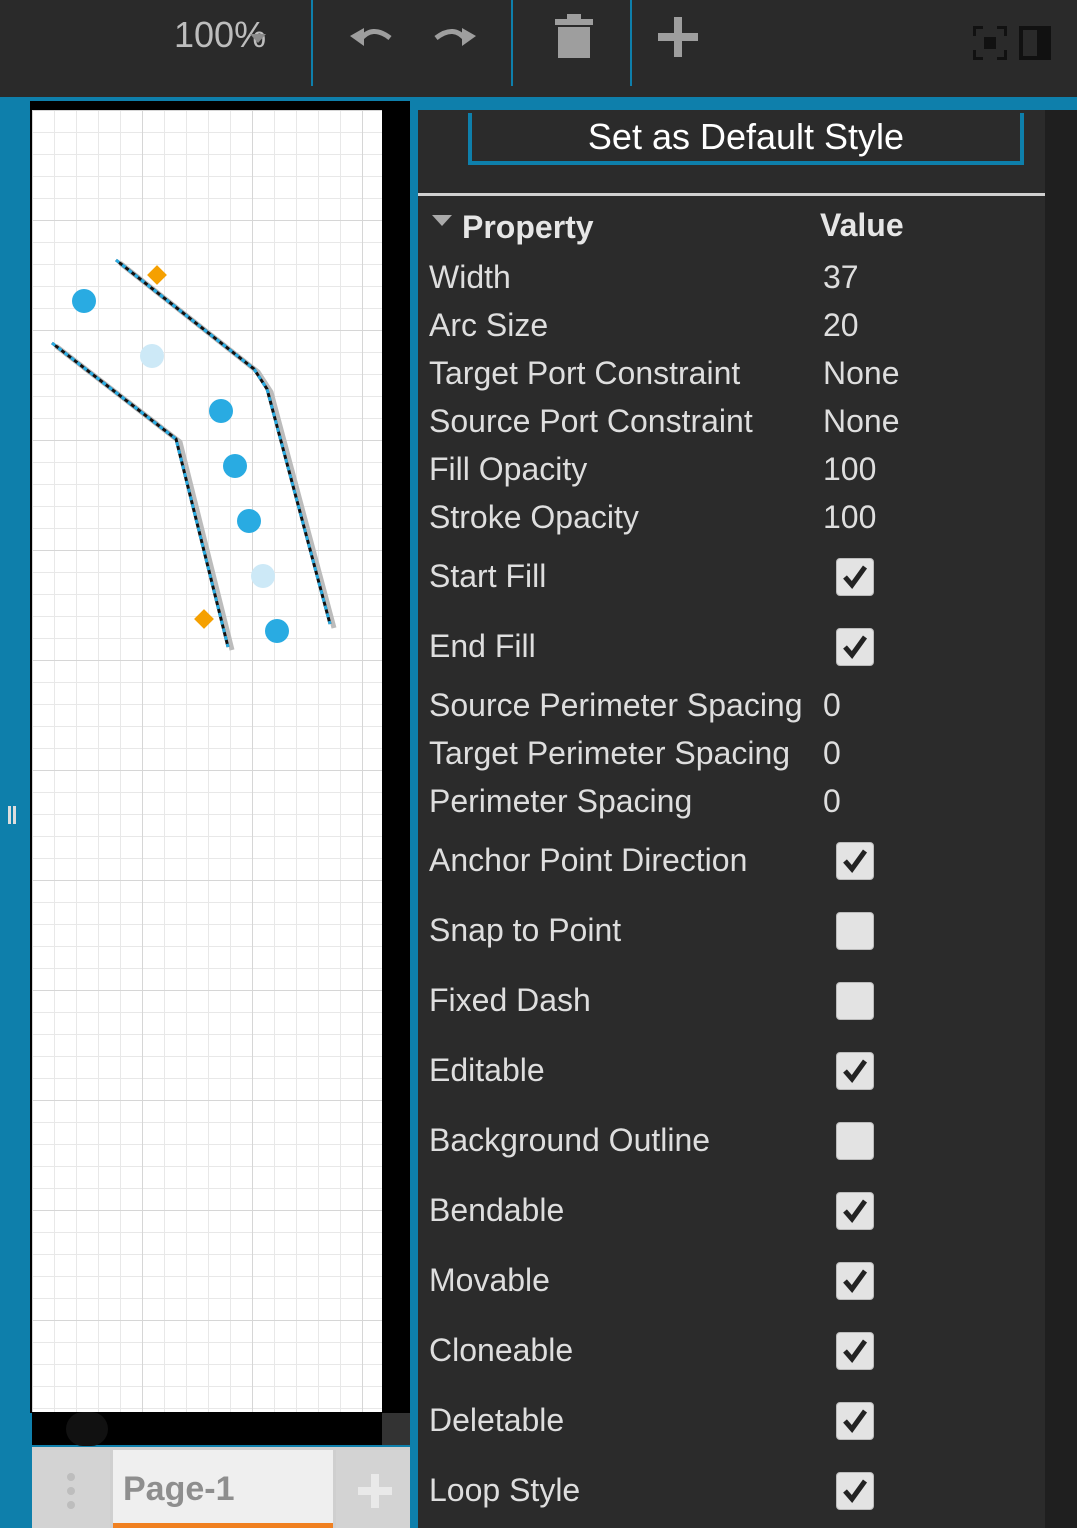  Describe the element at coordinates (534, 517) in the screenshot. I see `property-label: Stroke Opacity` at that location.